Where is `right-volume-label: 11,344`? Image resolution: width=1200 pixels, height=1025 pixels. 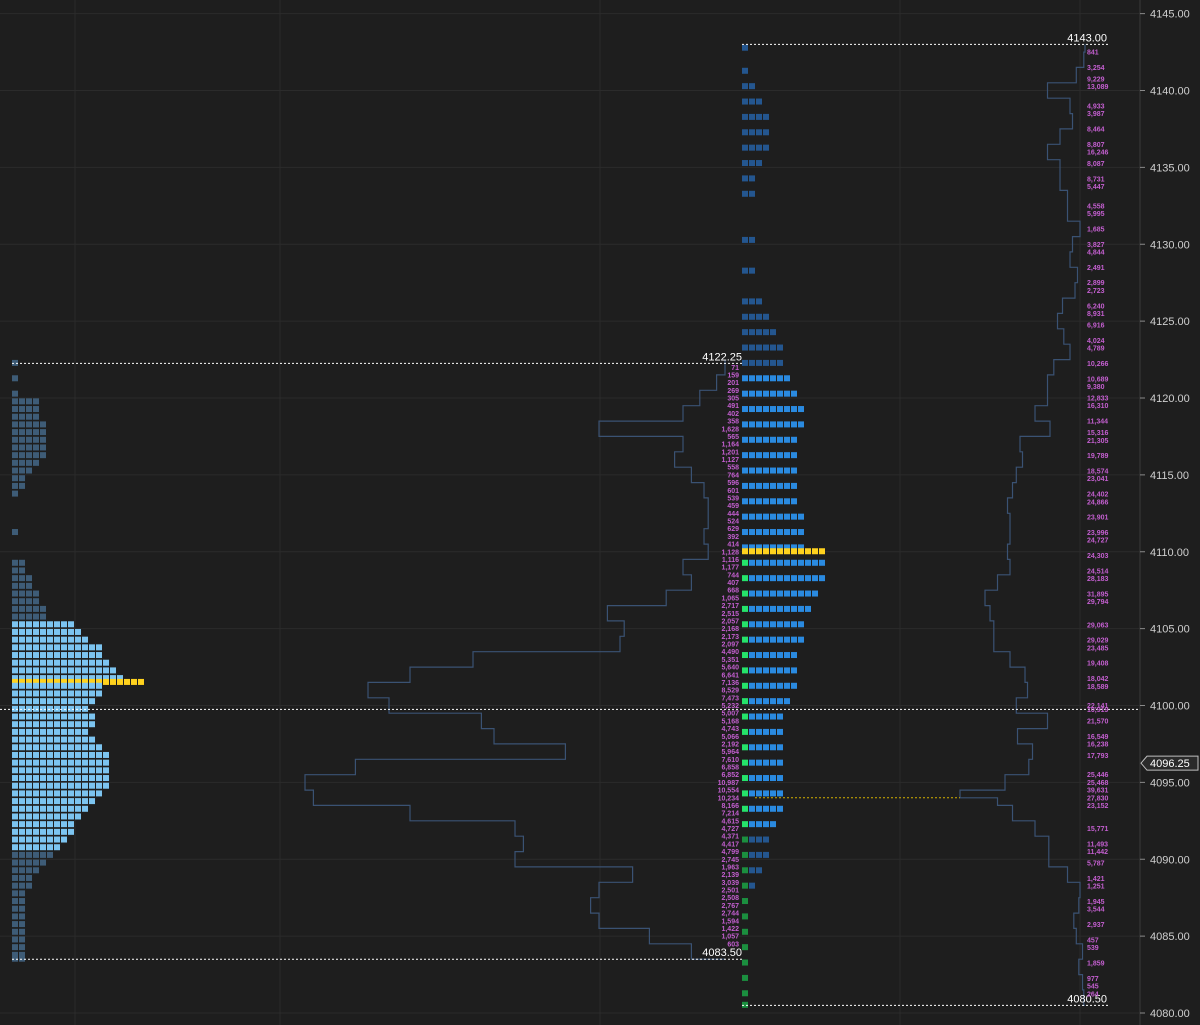
right-volume-label: 11,344 is located at coordinates (1097, 422).